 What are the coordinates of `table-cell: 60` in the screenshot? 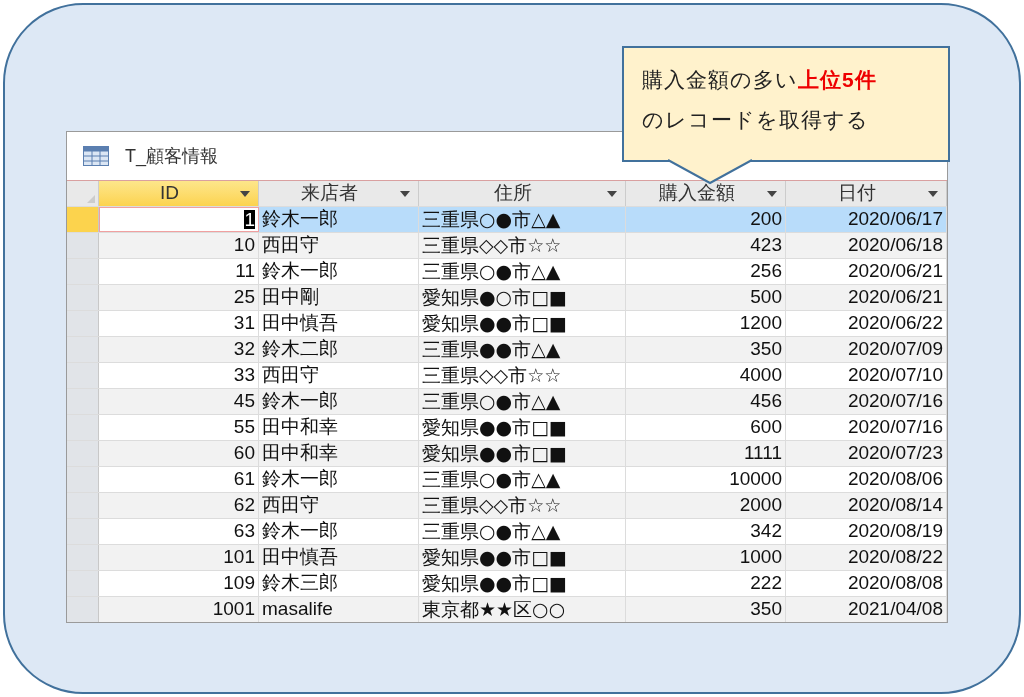 It's located at (179, 453).